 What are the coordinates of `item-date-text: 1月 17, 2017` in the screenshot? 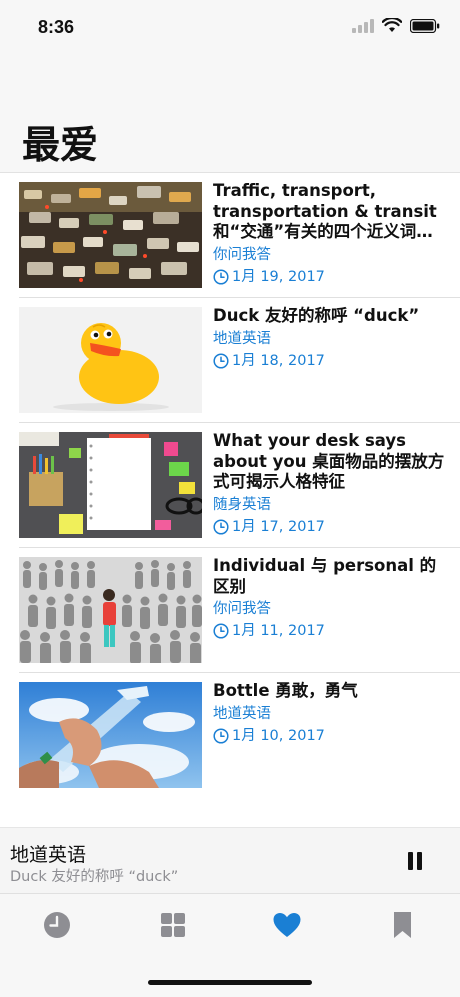 It's located at (278, 526).